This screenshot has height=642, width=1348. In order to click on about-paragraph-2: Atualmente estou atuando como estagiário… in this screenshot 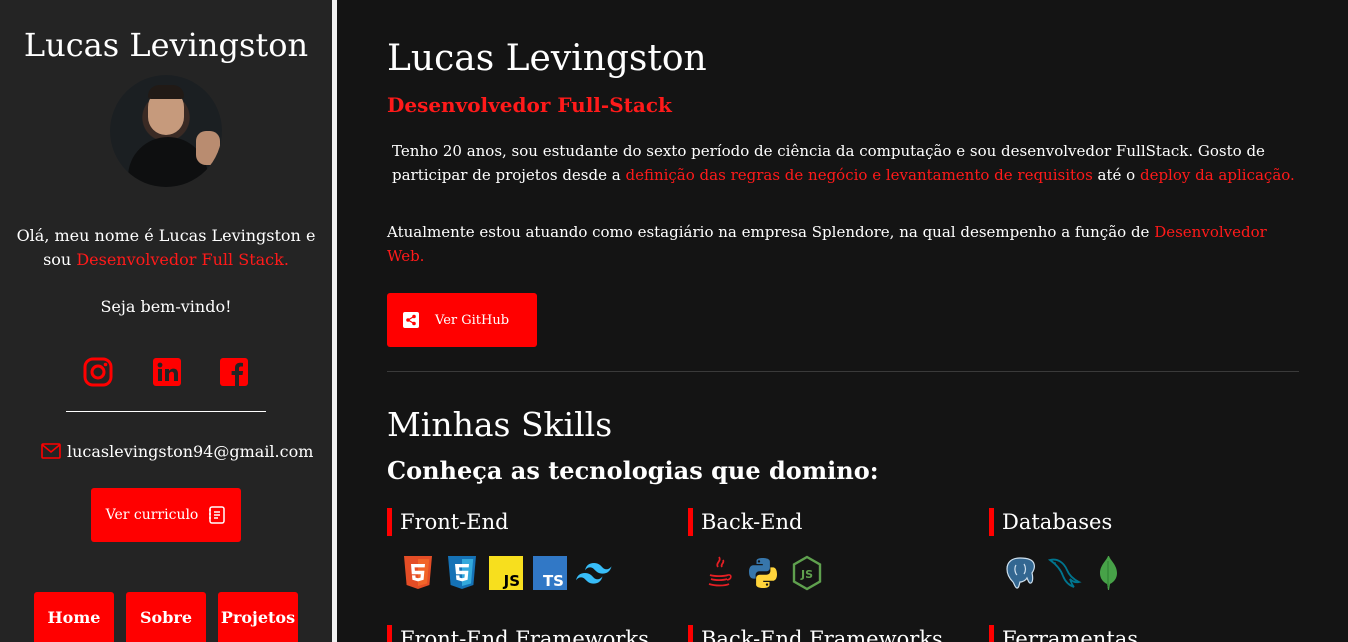, I will do `click(842, 244)`.